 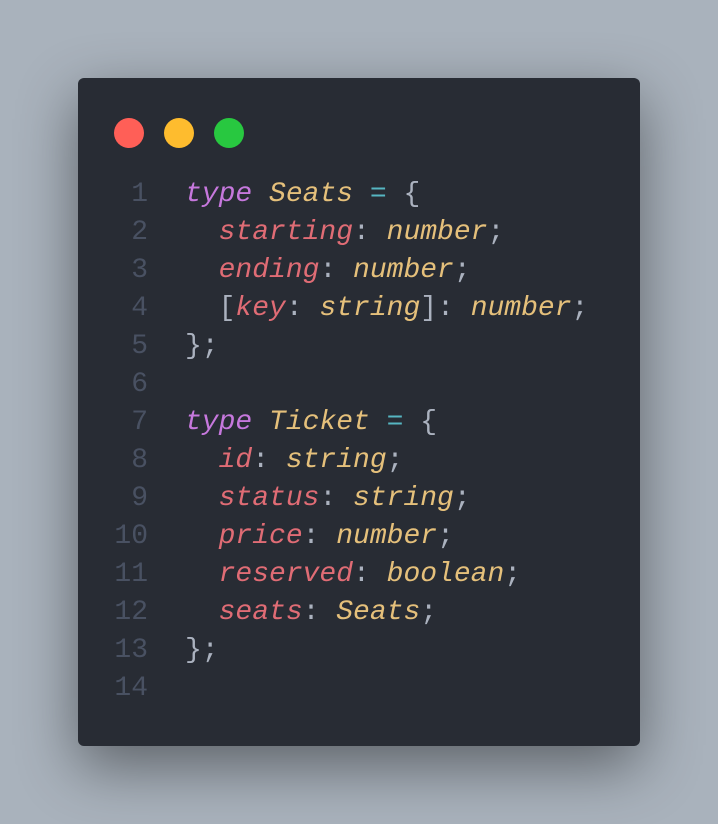 I want to click on code-line: 4 [key: string]: number;, so click(x=359, y=309).